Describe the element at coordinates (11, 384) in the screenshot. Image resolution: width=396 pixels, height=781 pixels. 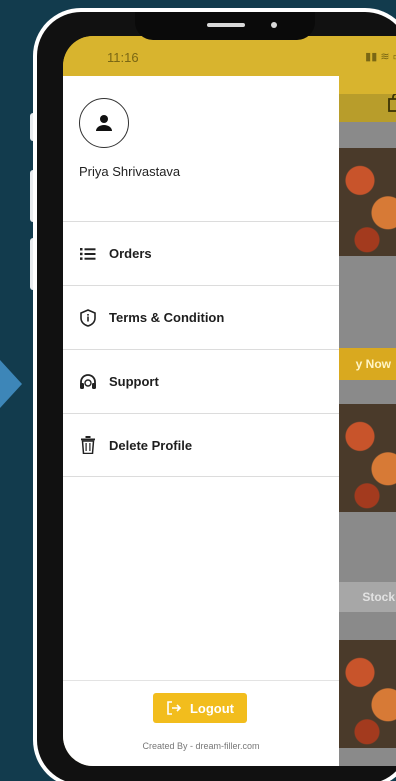
I see `arrow-pointer-icon` at that location.